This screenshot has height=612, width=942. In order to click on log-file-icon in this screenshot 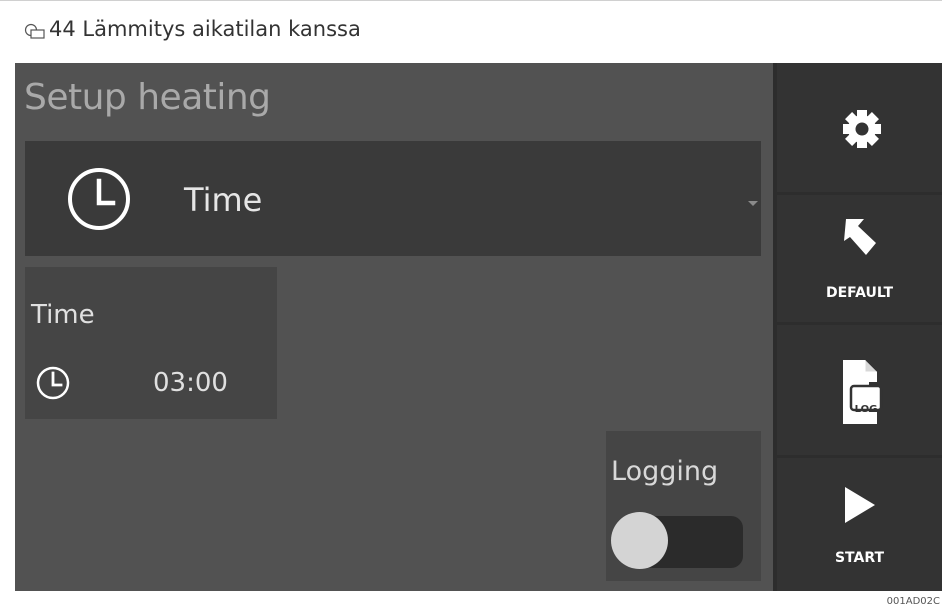, I will do `click(863, 392)`.